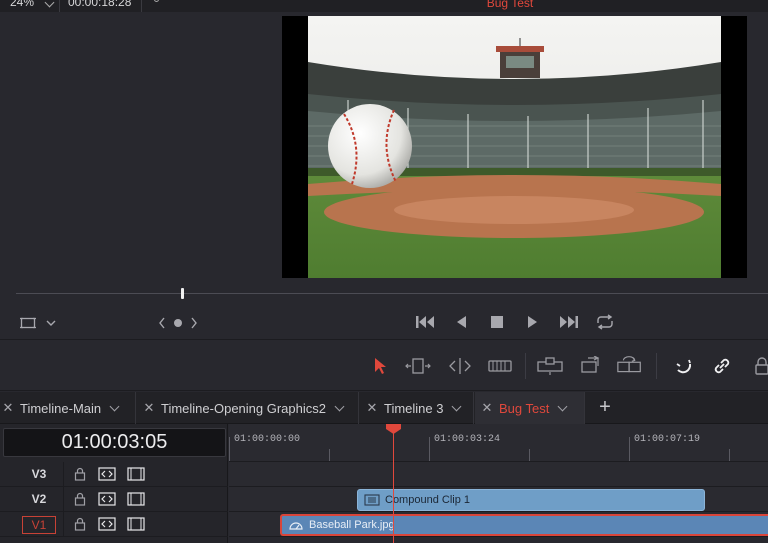 This screenshot has width=768, height=543. Describe the element at coordinates (243, 408) in the screenshot. I see `tab-label: Timeline-Opening Graphics2` at that location.